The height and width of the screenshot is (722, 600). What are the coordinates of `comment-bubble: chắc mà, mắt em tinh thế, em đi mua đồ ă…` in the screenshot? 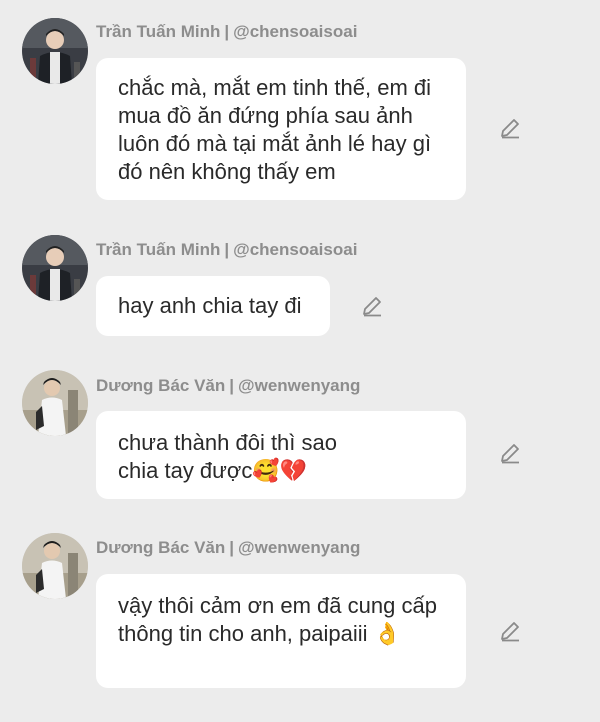 It's located at (281, 129).